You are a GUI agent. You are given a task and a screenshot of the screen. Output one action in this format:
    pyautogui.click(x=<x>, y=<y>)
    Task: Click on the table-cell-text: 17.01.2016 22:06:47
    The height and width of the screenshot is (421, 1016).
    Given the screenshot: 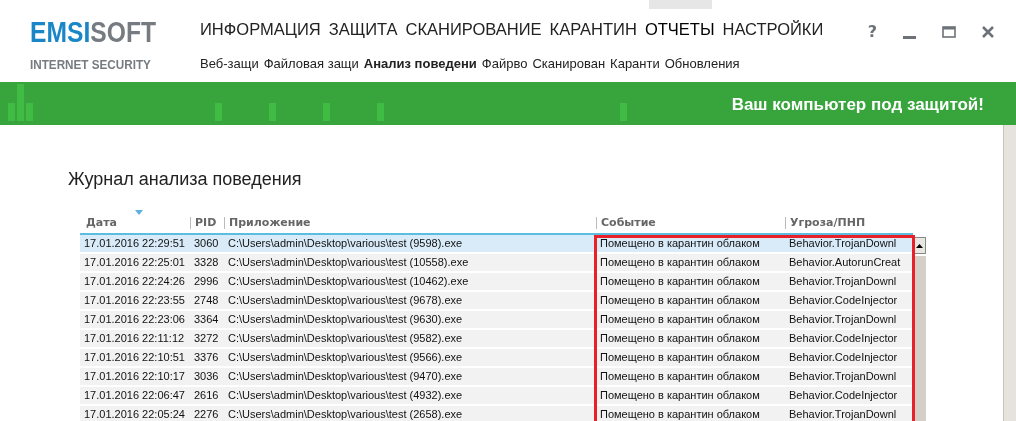 What is the action you would take?
    pyautogui.click(x=134, y=395)
    